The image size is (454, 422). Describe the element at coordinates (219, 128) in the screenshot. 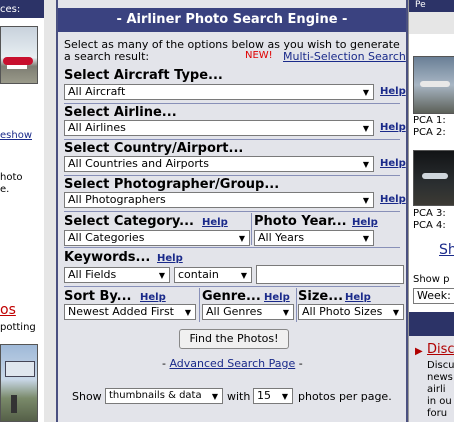

I see `airline-select: All Airlines ▼` at that location.